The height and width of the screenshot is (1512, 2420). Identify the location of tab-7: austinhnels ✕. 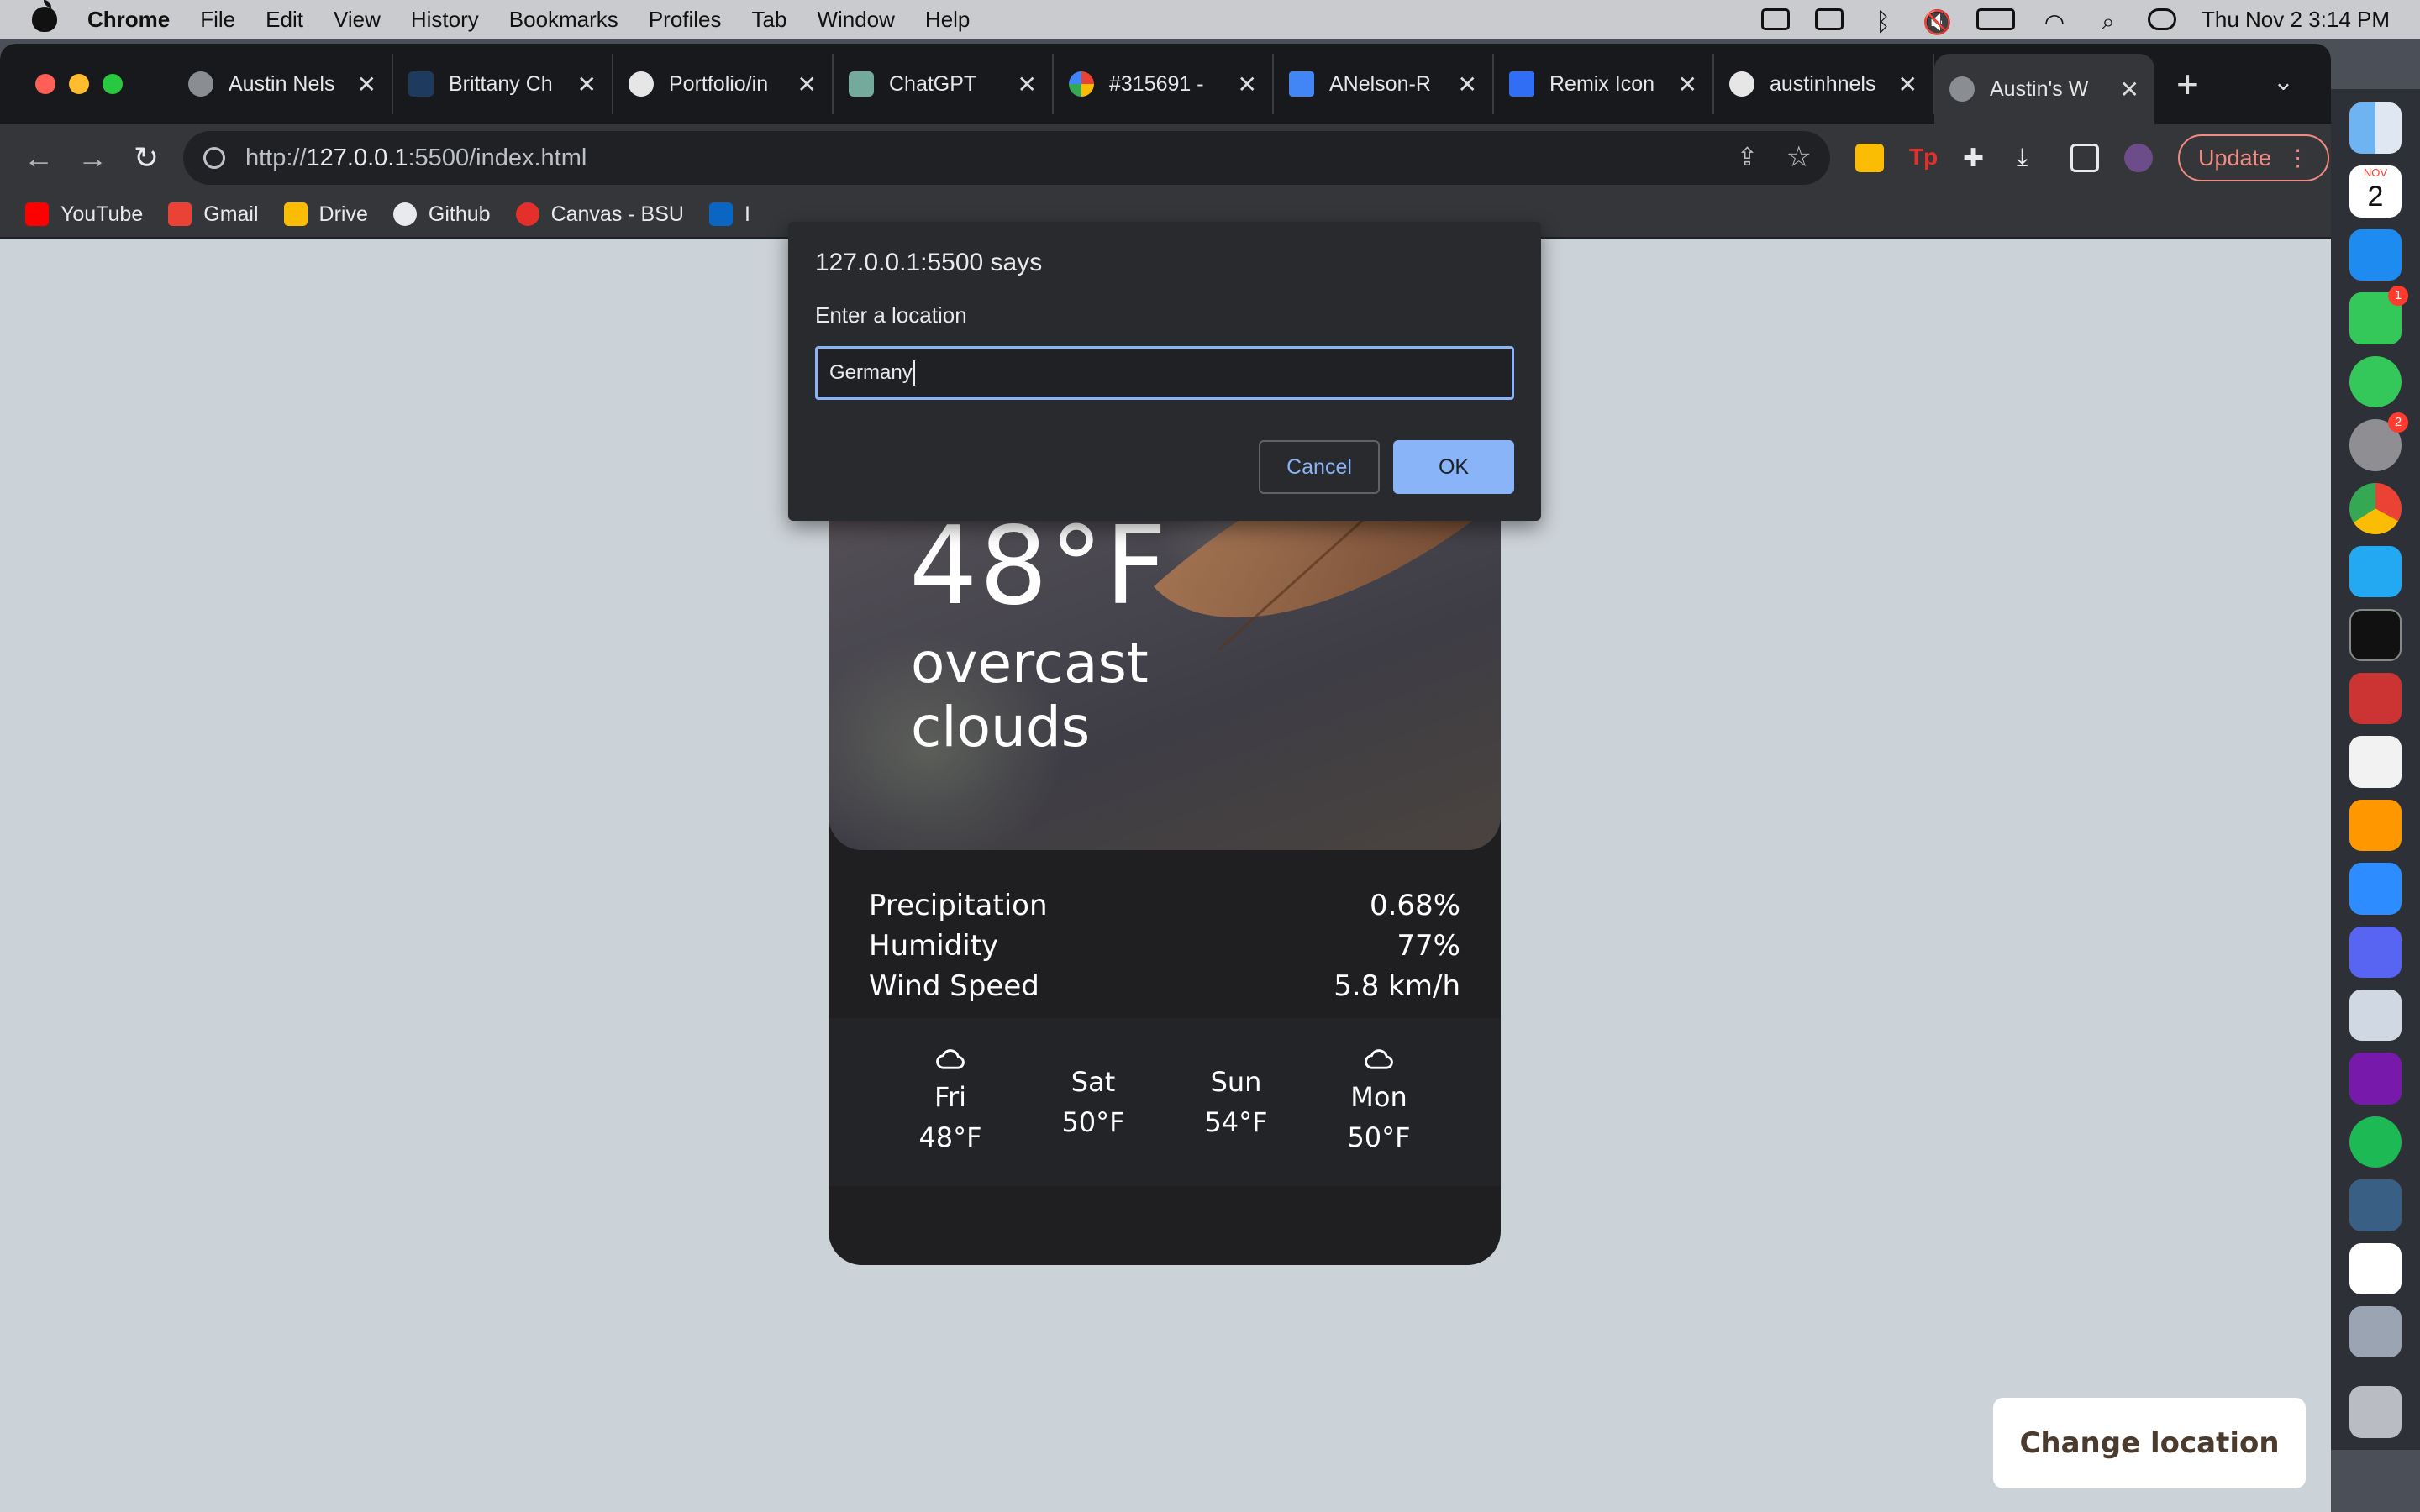
(1824, 84).